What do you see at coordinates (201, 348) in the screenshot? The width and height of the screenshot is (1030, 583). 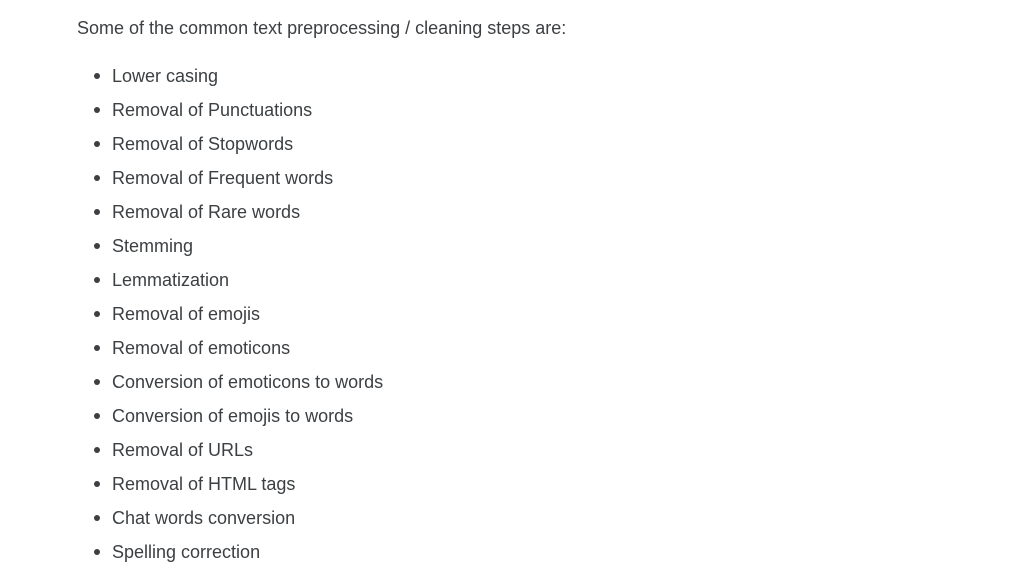 I see `list-item-label: Removal of emoticons` at bounding box center [201, 348].